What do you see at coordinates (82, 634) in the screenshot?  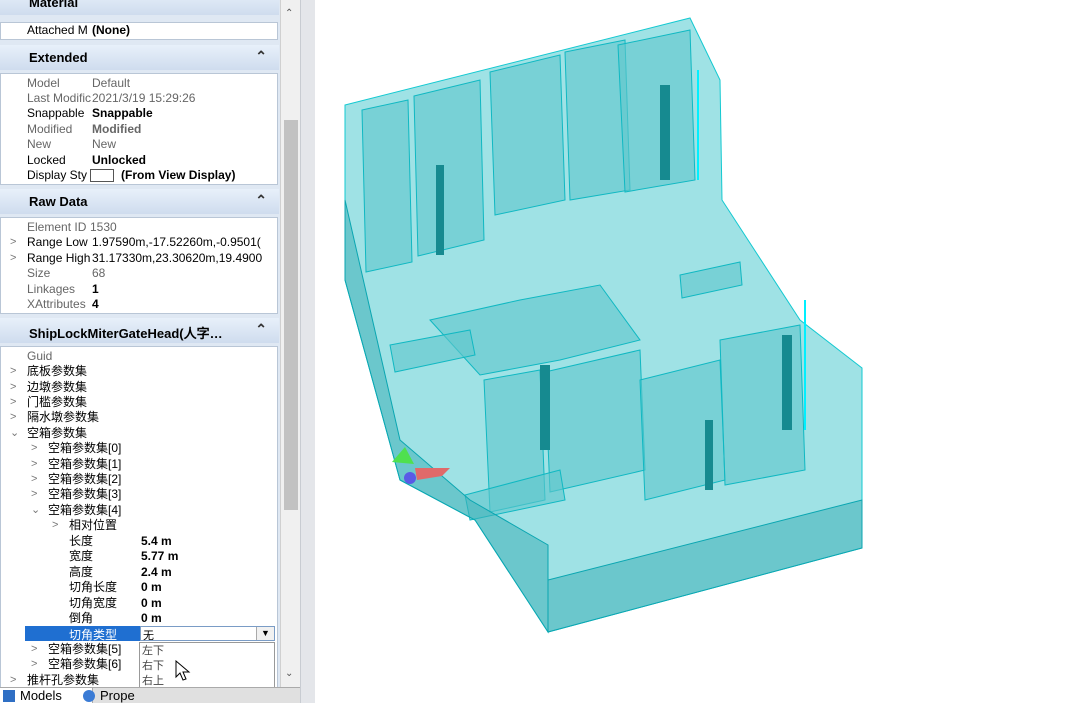 I see `selected-row: 切角类型` at bounding box center [82, 634].